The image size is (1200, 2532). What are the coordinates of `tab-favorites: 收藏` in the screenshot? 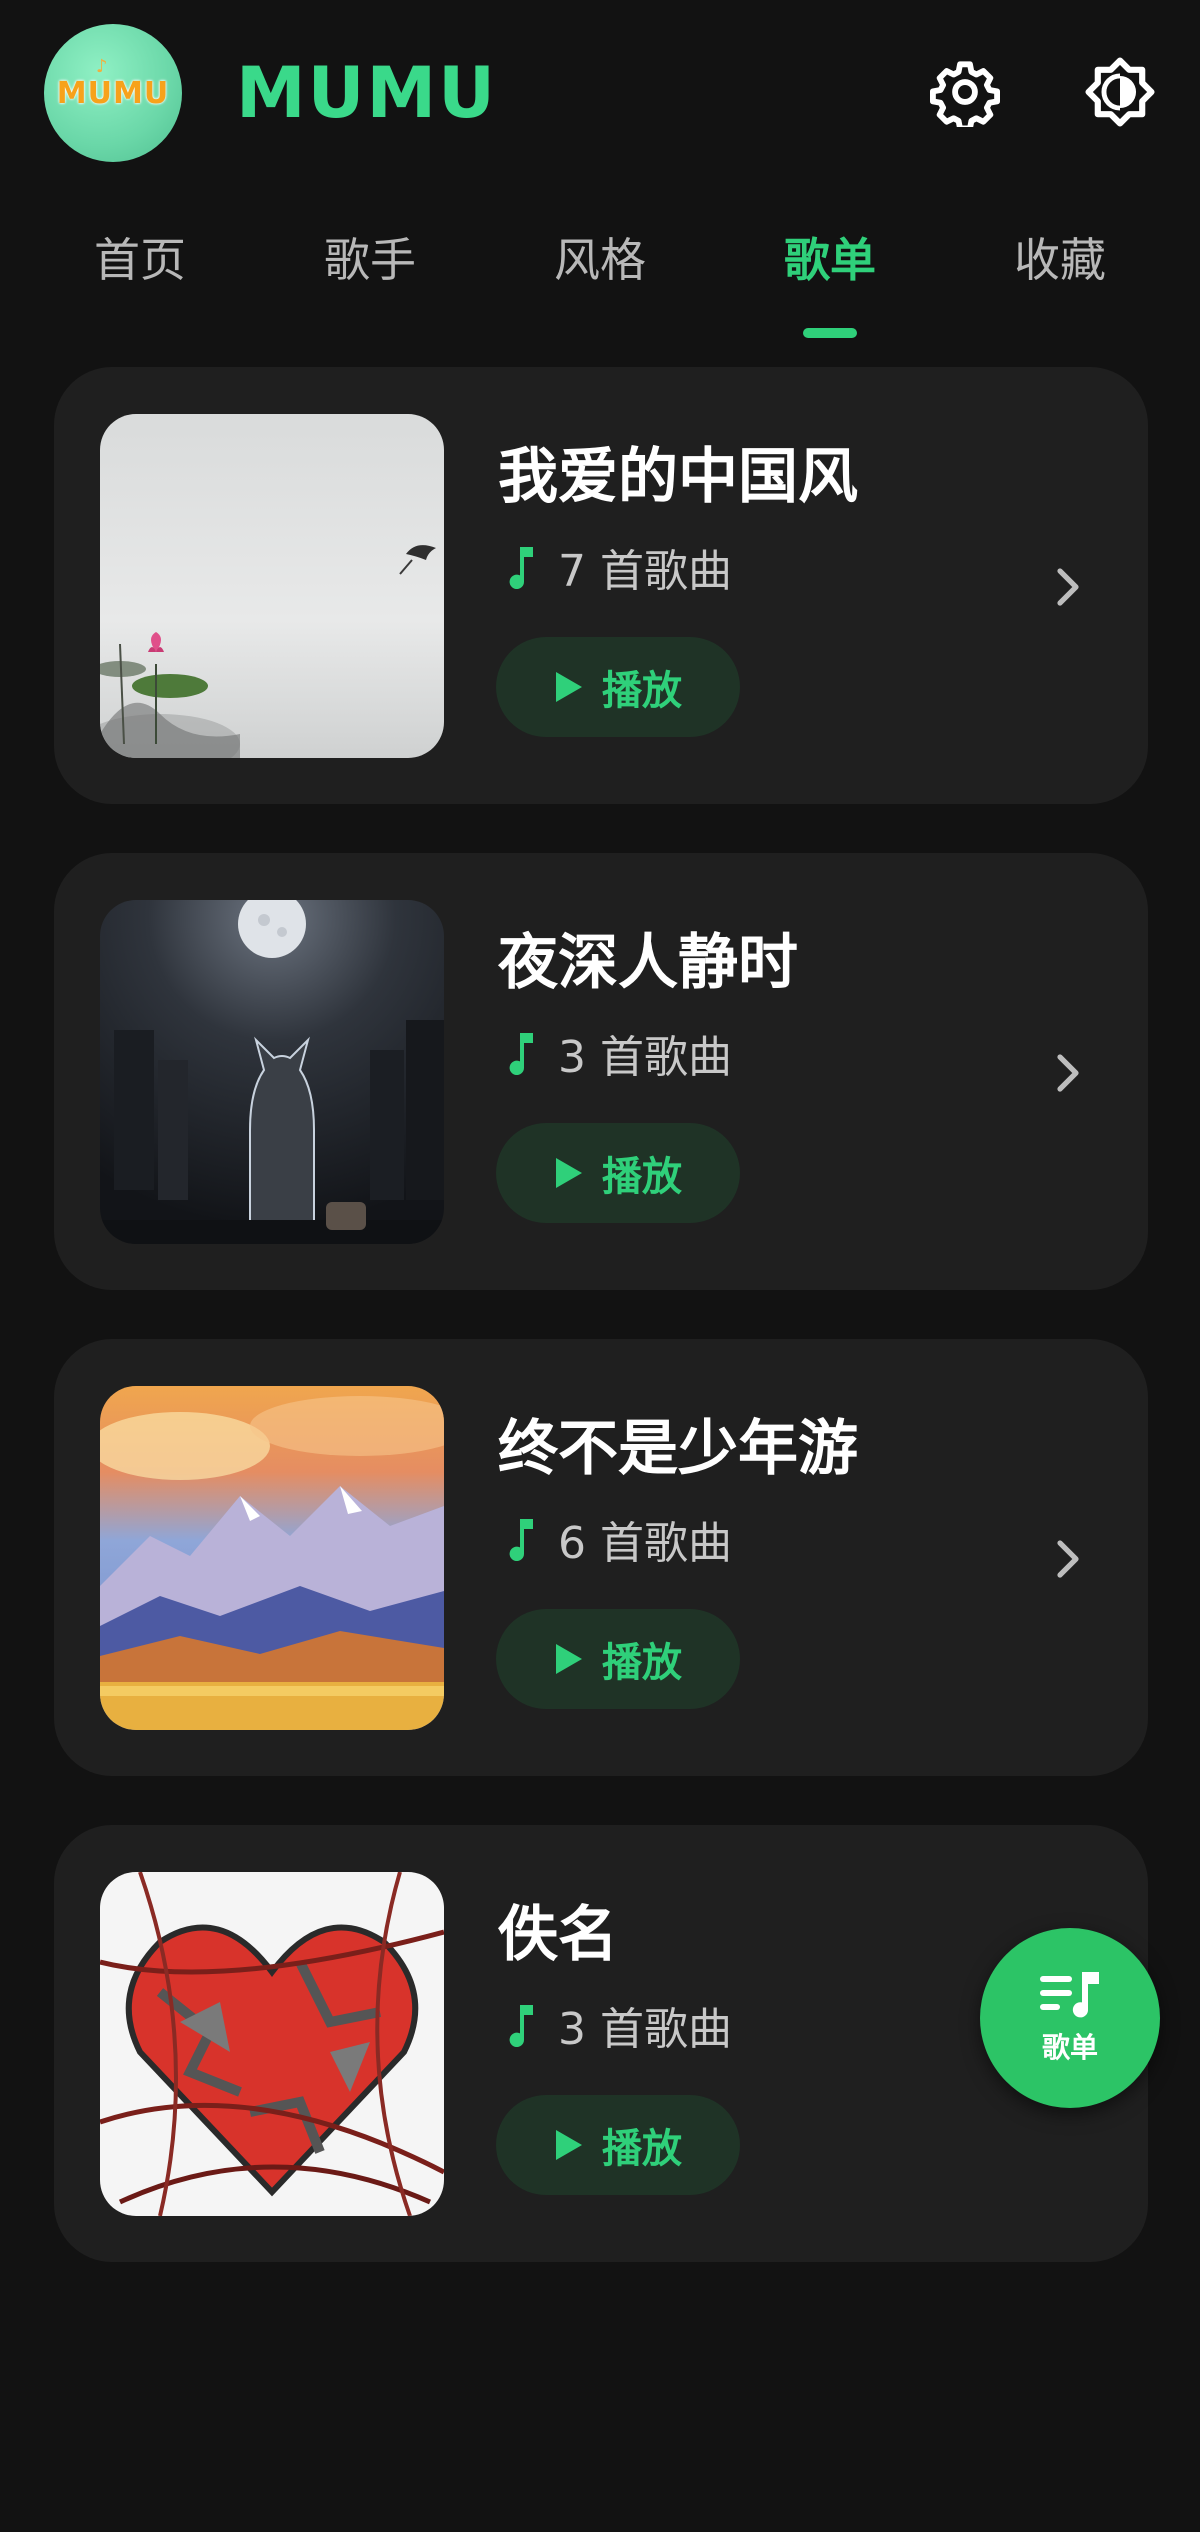 It's located at (1060, 260).